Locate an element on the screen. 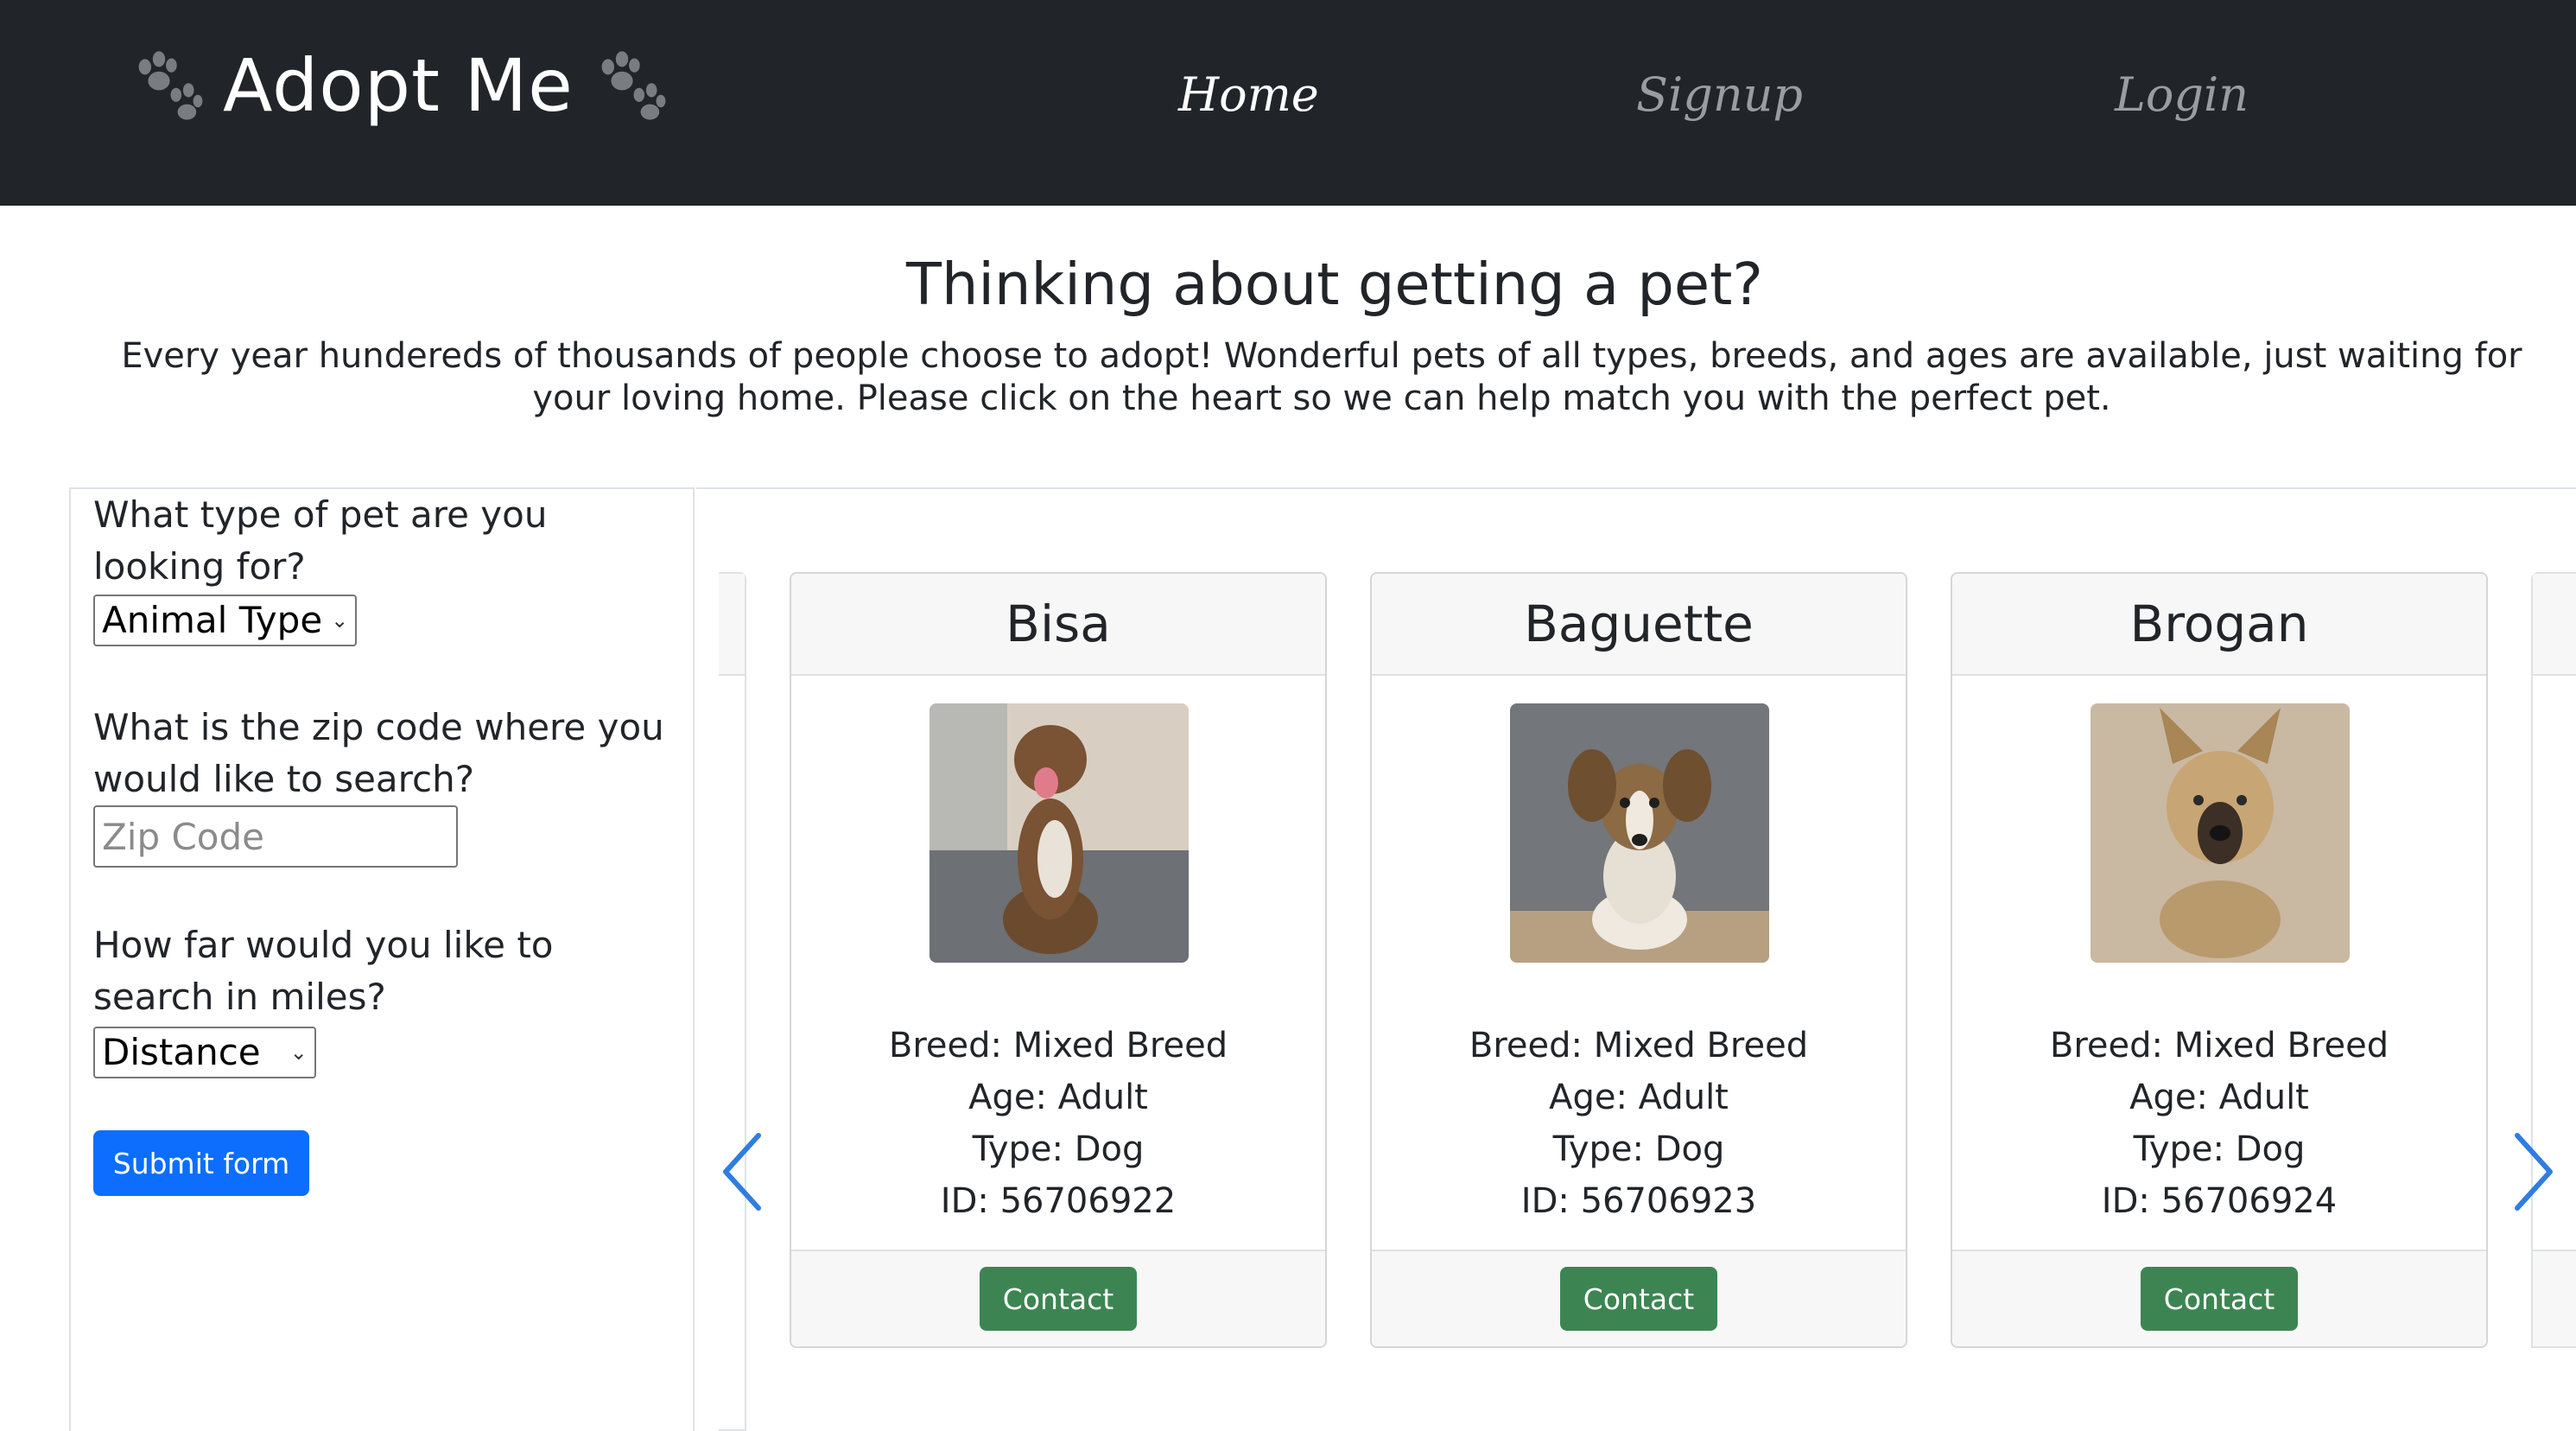  animal-type-select: Animal Type ⌄ is located at coordinates (225, 620).